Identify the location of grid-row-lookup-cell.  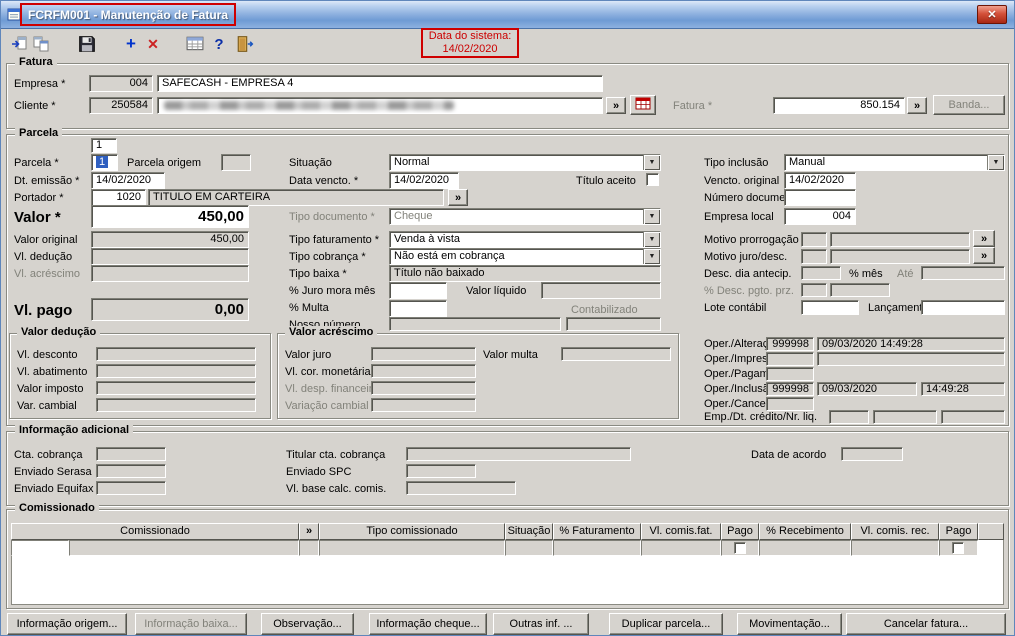
(309, 548).